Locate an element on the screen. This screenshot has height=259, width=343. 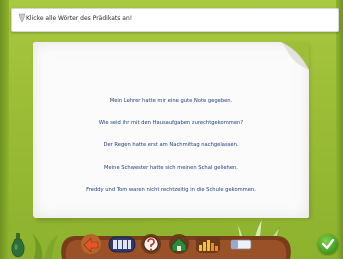
plant-decoration-left is located at coordinates (45, 246).